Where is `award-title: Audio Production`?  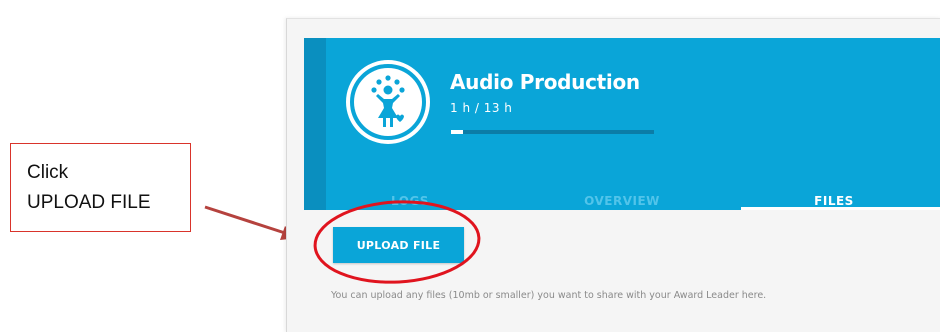
award-title: Audio Production is located at coordinates (545, 82).